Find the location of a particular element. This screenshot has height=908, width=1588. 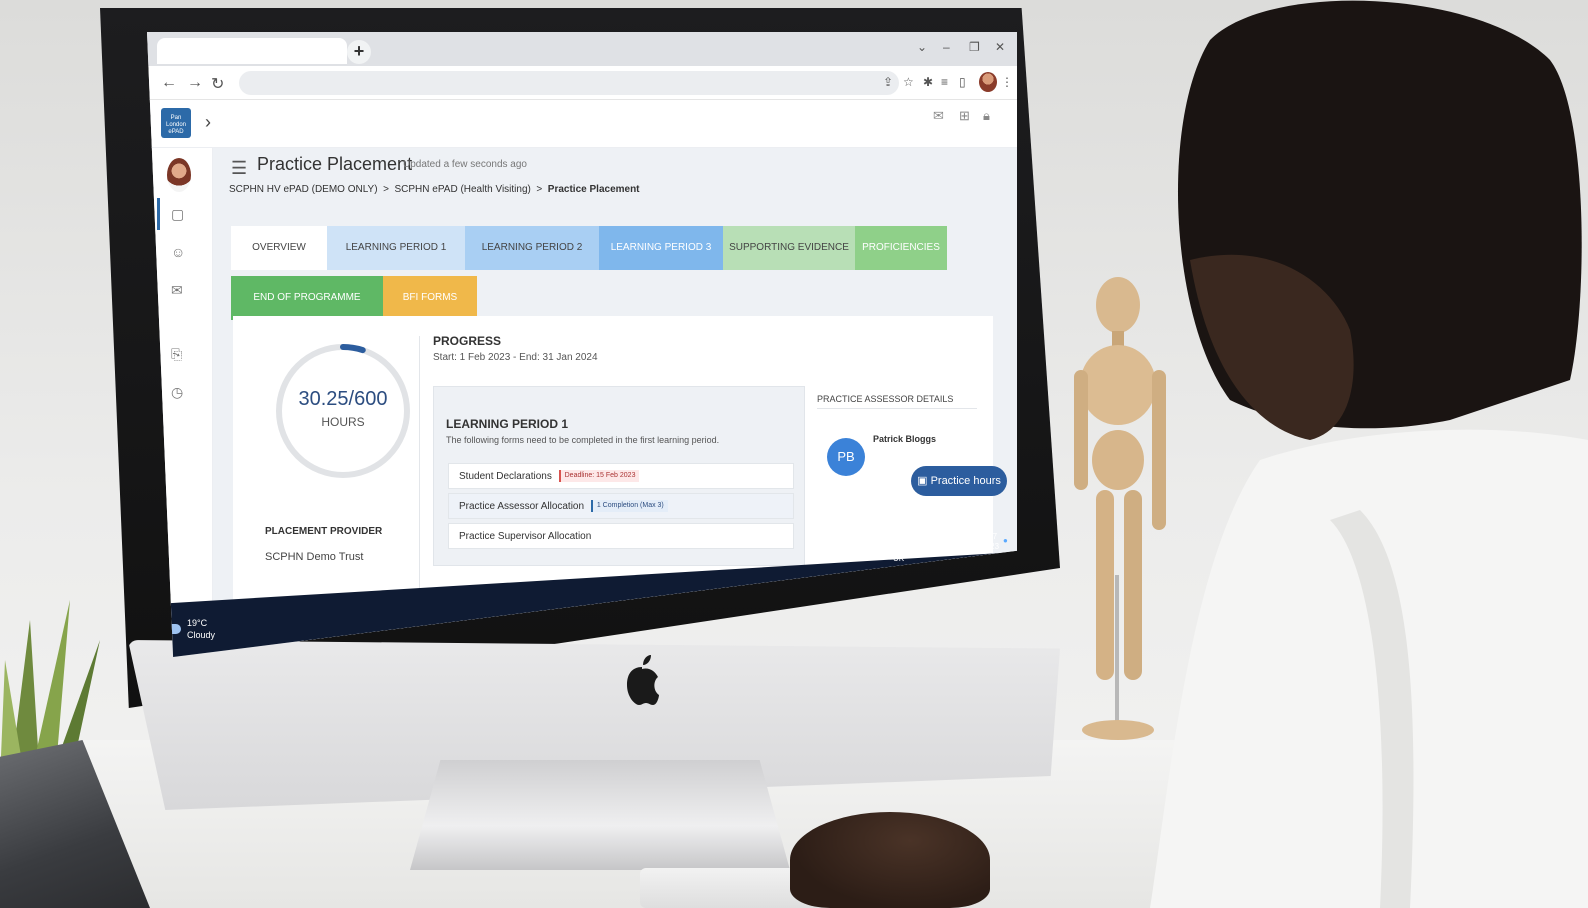

language-region: UK is located at coordinates (898, 558).